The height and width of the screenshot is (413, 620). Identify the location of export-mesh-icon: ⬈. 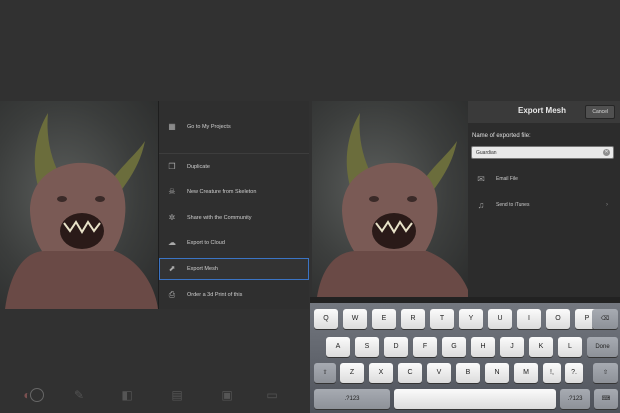
(172, 268).